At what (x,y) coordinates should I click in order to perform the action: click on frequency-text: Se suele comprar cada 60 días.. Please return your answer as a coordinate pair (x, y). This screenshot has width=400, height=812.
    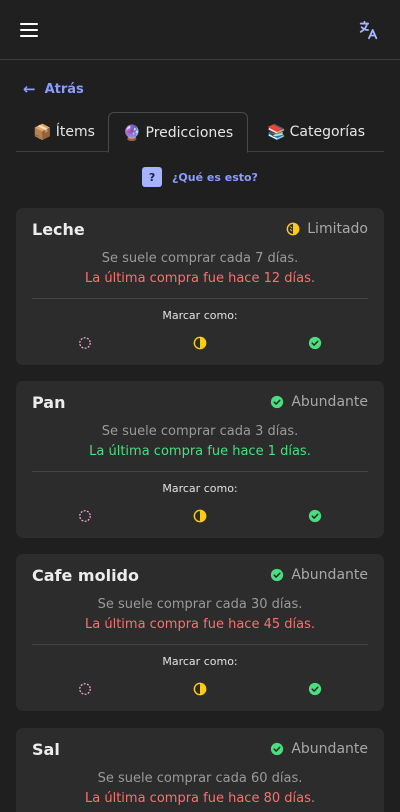
    Looking at the image, I should click on (200, 778).